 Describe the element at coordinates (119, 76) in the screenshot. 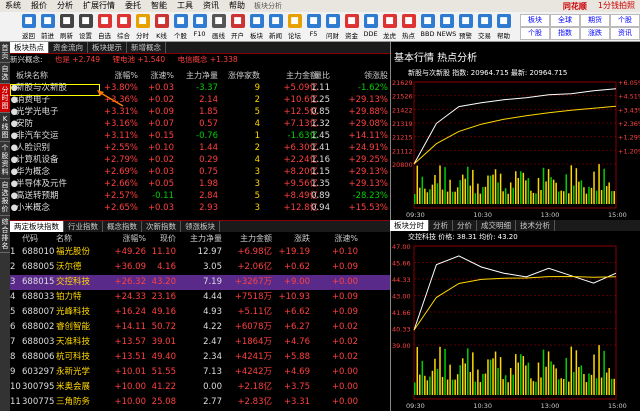

I see `sector-col-header-1: 涨幅%` at that location.